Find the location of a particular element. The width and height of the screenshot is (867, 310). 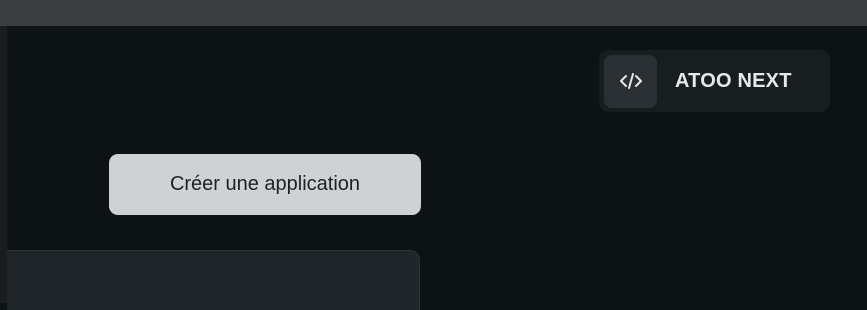

window-top-bar is located at coordinates (433, 13).